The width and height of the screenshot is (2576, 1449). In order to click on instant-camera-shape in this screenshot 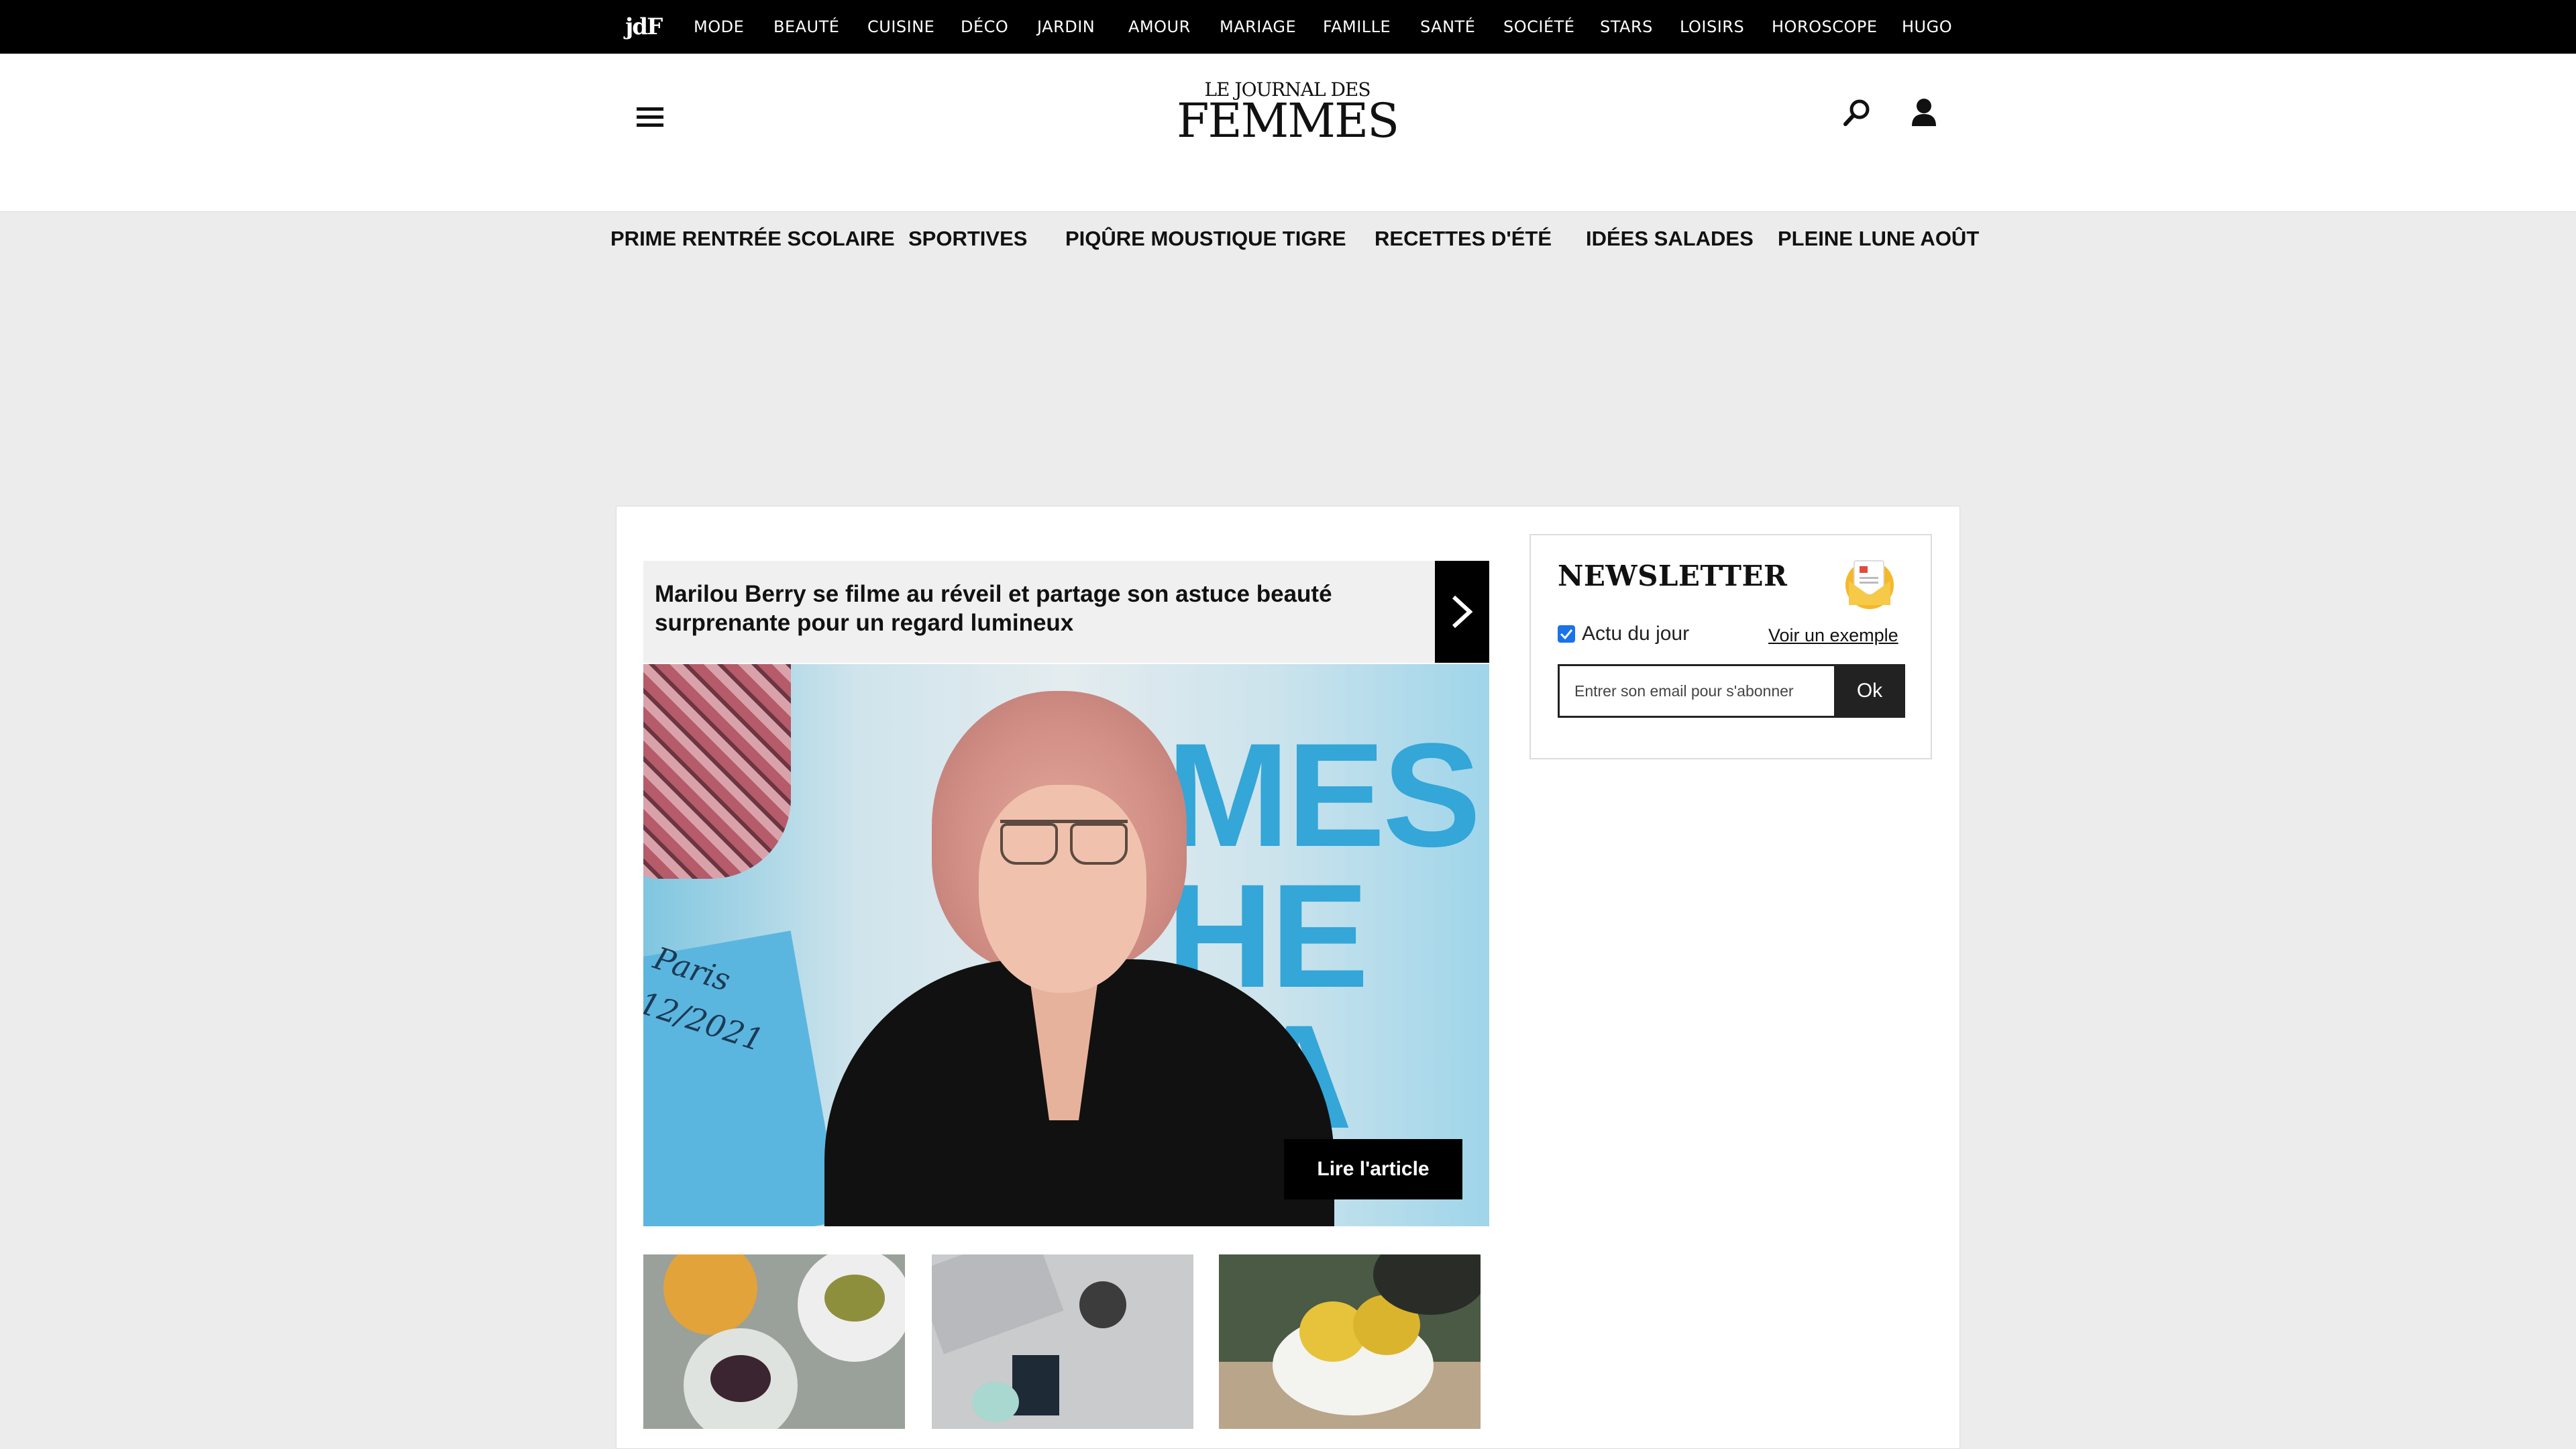, I will do `click(995, 1402)`.